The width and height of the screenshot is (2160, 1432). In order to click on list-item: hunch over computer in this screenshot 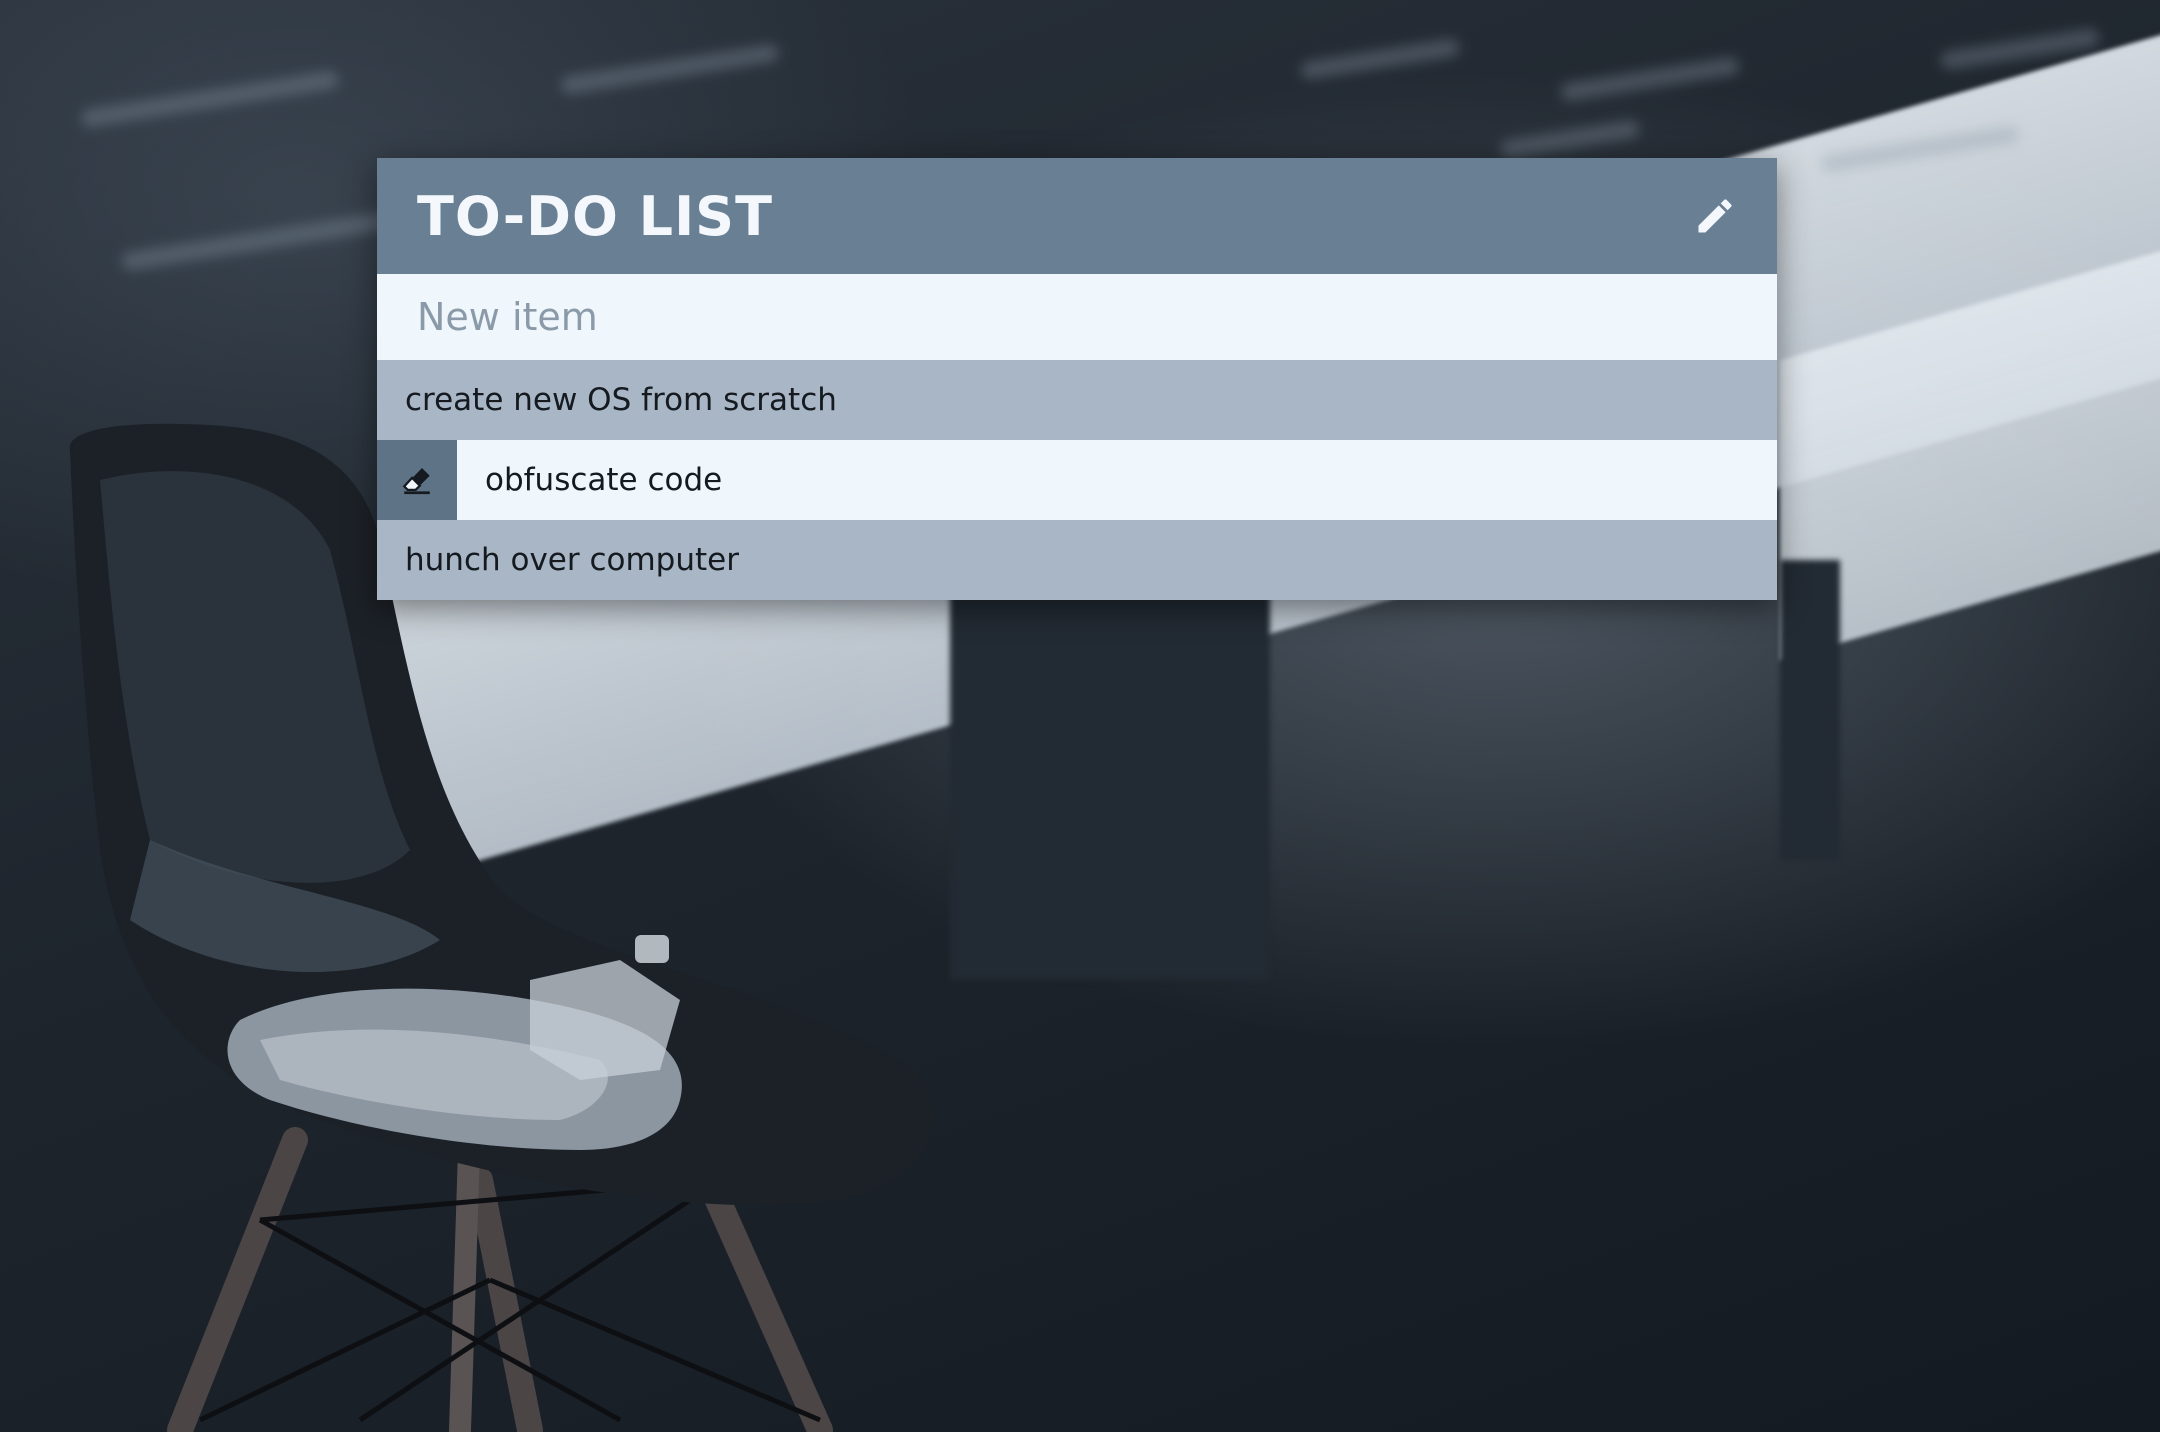, I will do `click(1077, 560)`.